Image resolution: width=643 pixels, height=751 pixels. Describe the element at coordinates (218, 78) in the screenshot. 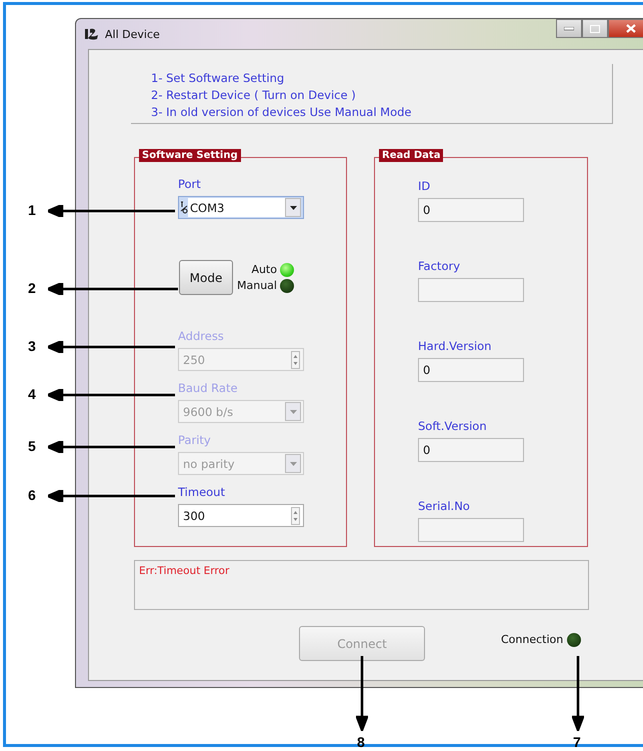

I see `instruction-text: 1- Set Software Setting` at that location.